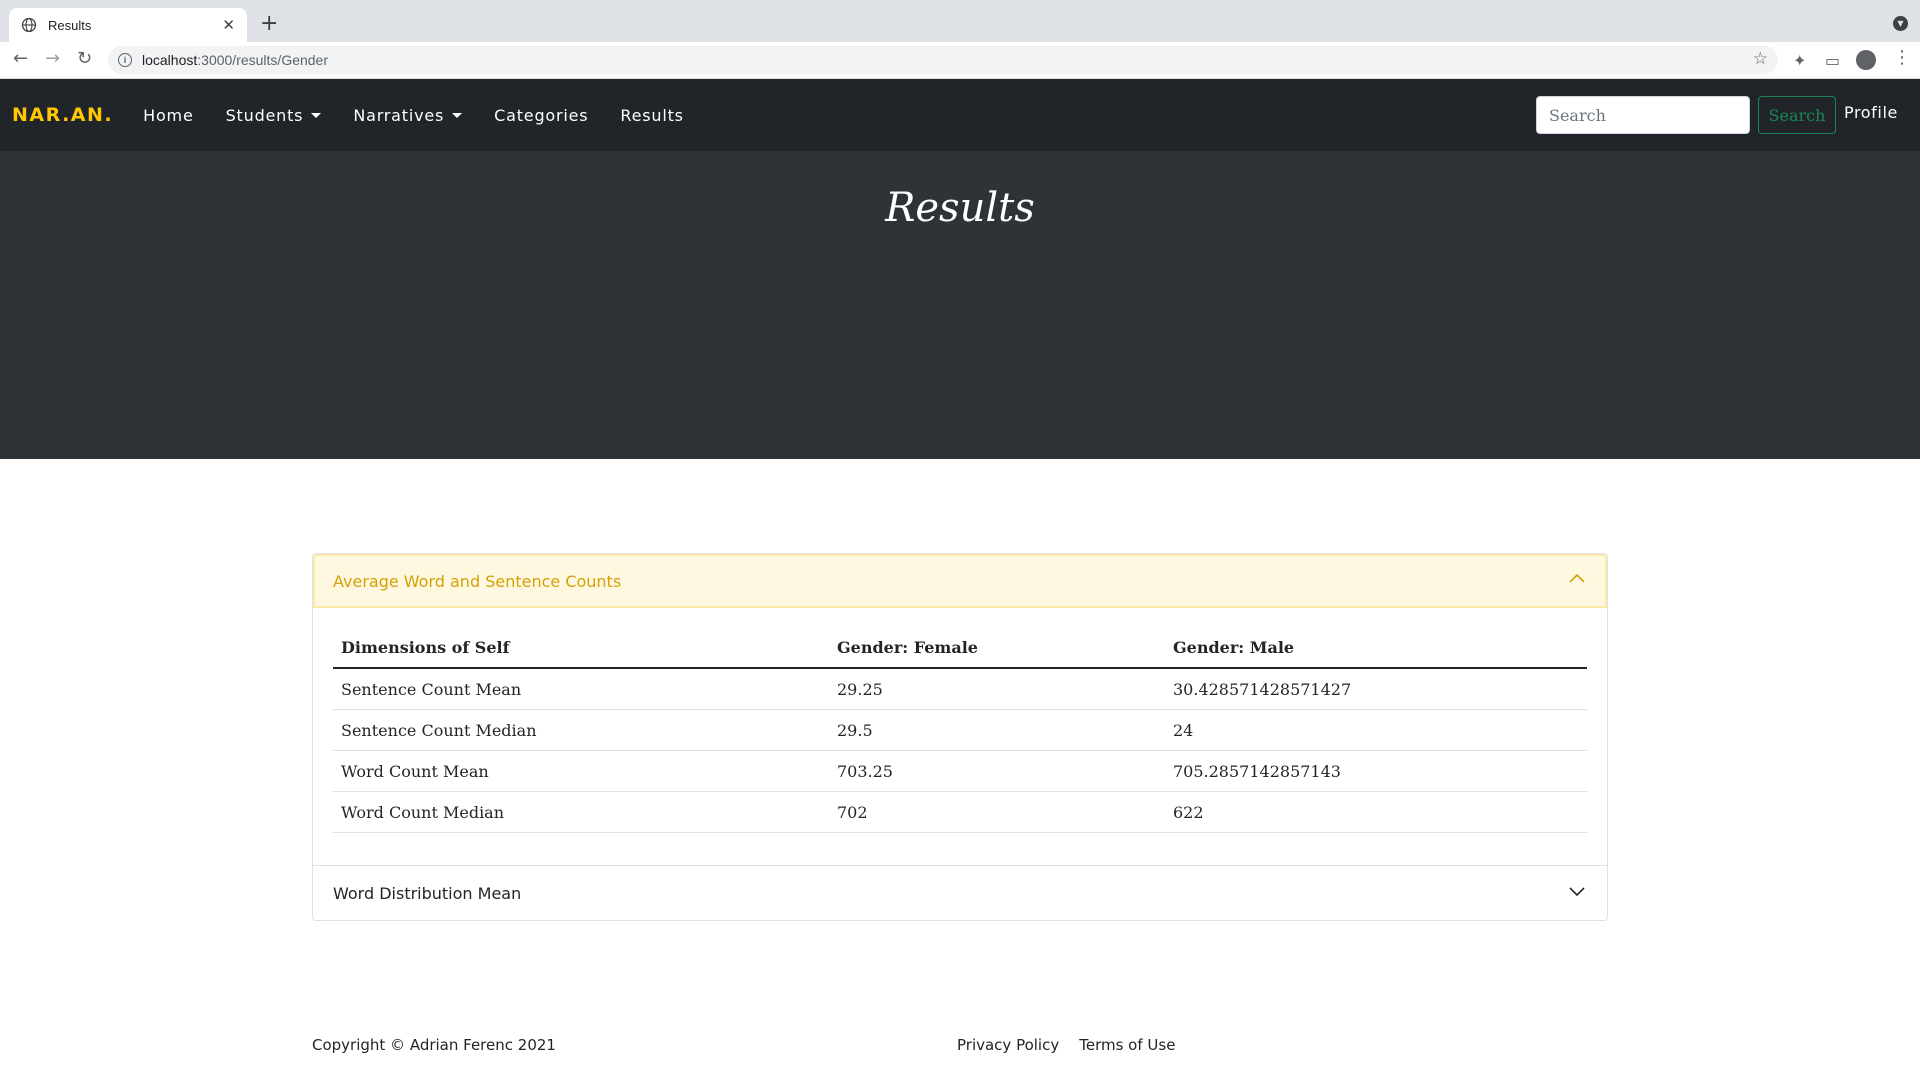 Image resolution: width=1920 pixels, height=1080 pixels. I want to click on browser-profile-icon, so click(1866, 60).